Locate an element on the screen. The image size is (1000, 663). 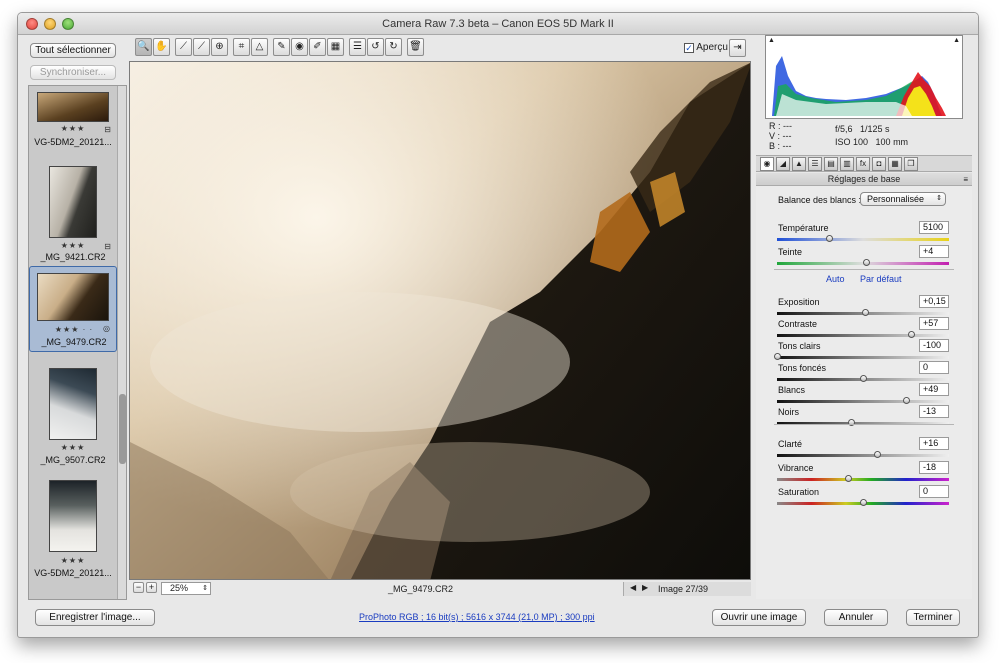
noirs-label: Noirs is located at coordinates (789, 412).